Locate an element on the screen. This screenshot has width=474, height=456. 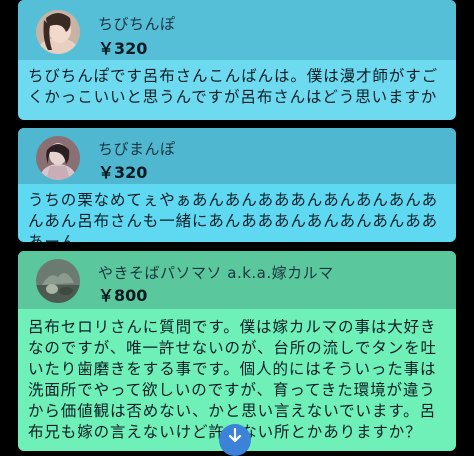
superchat-header: ちびちんぽ ￥320 is located at coordinates (237, 30).